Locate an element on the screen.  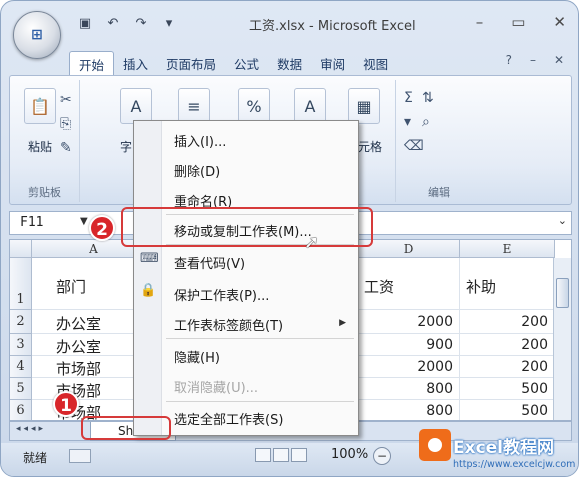
cell-d3: 900 is located at coordinates (409, 345).